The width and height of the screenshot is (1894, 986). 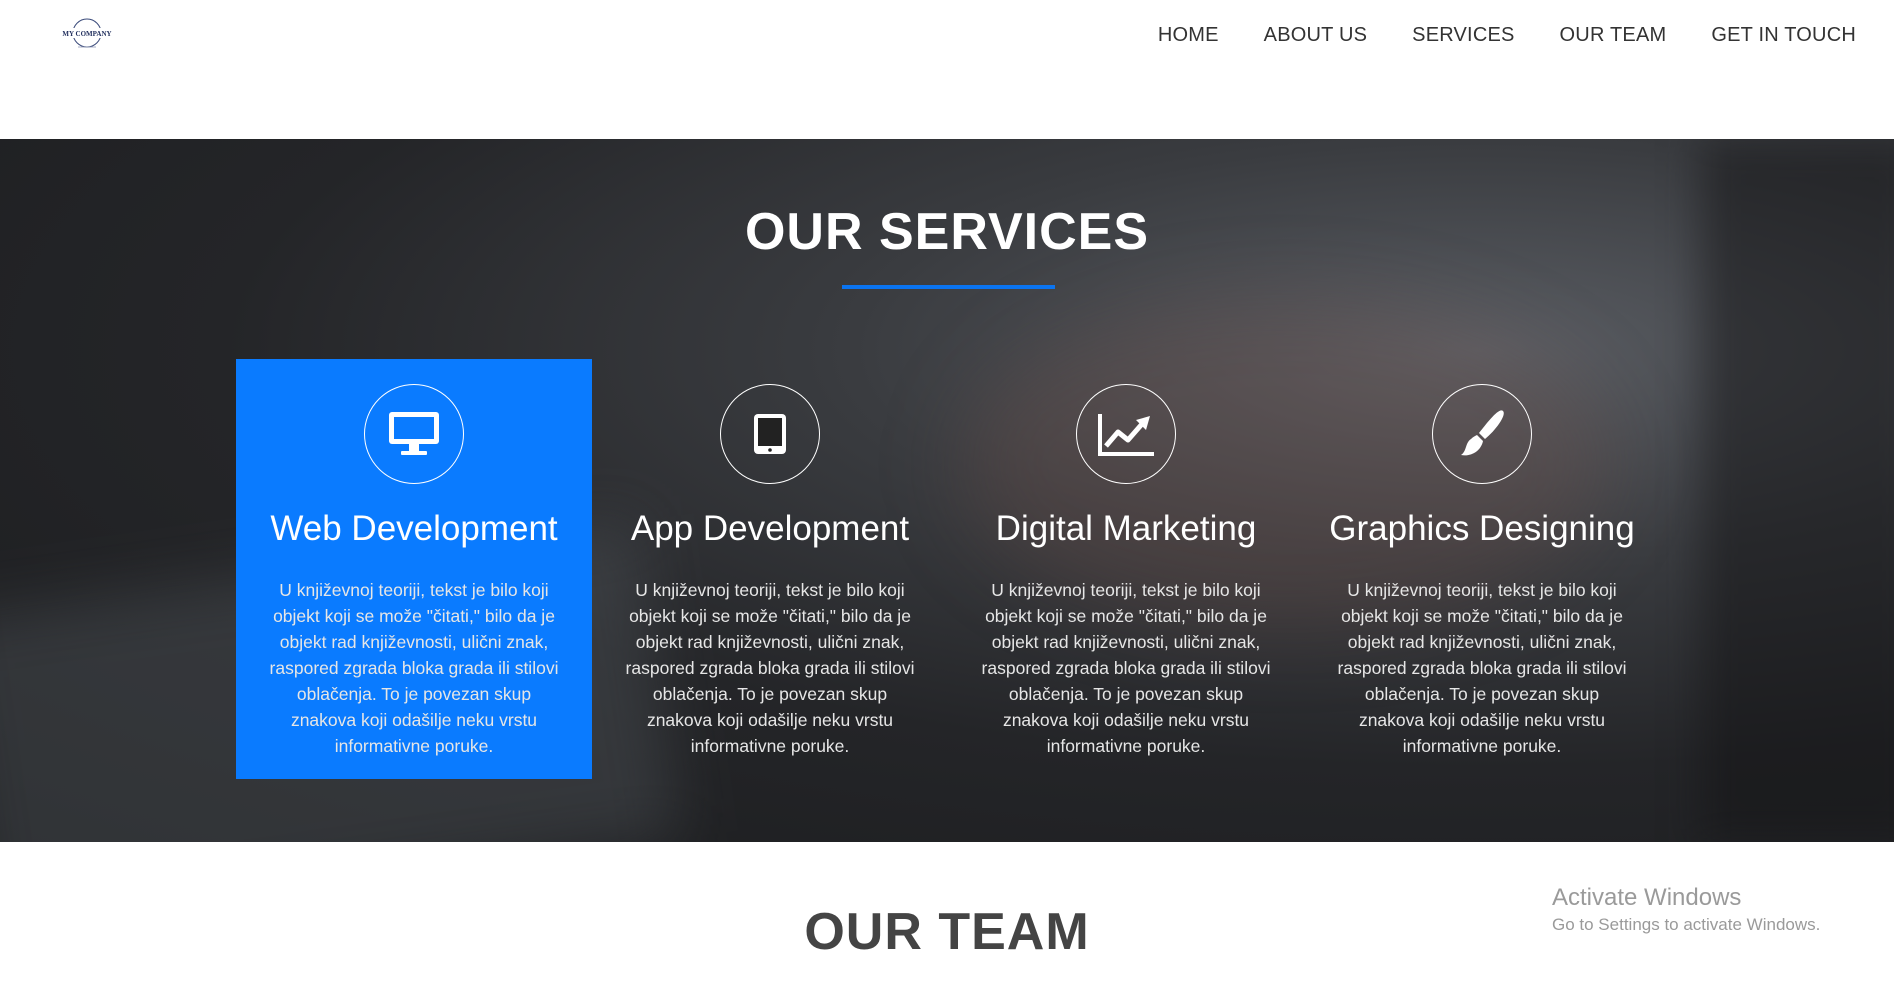 I want to click on watermark-line-2: Go to Settings to activate Windows., so click(x=1686, y=924).